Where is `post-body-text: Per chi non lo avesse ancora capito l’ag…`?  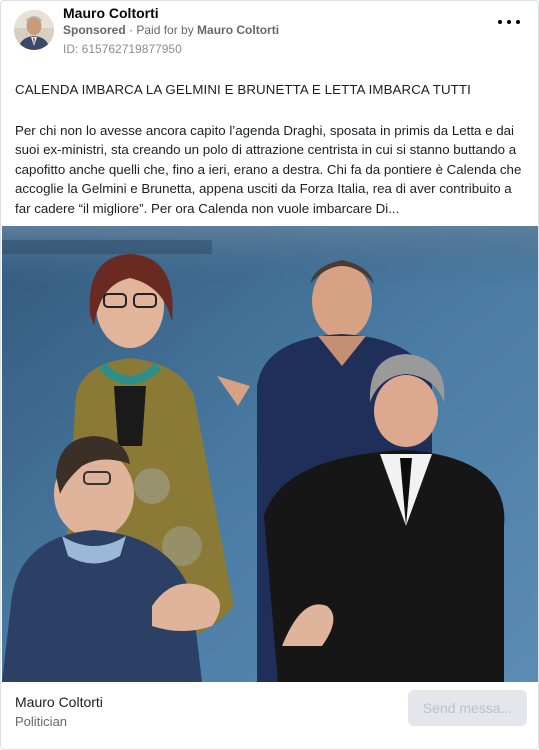 post-body-text: Per chi non lo avesse ancora capito l’ag… is located at coordinates (268, 169).